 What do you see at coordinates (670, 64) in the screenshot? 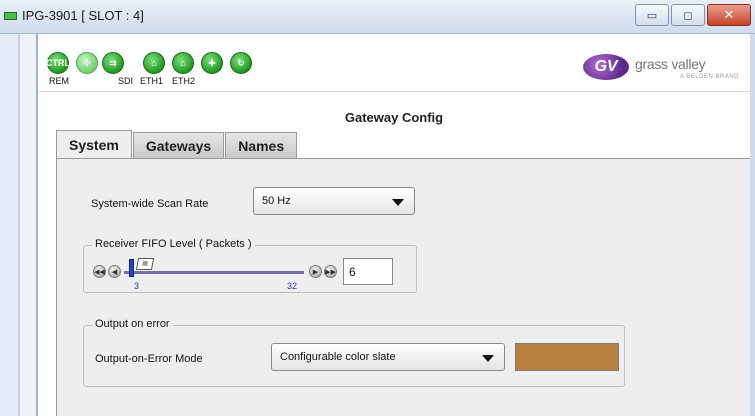
I see `logo-name: grass valley` at bounding box center [670, 64].